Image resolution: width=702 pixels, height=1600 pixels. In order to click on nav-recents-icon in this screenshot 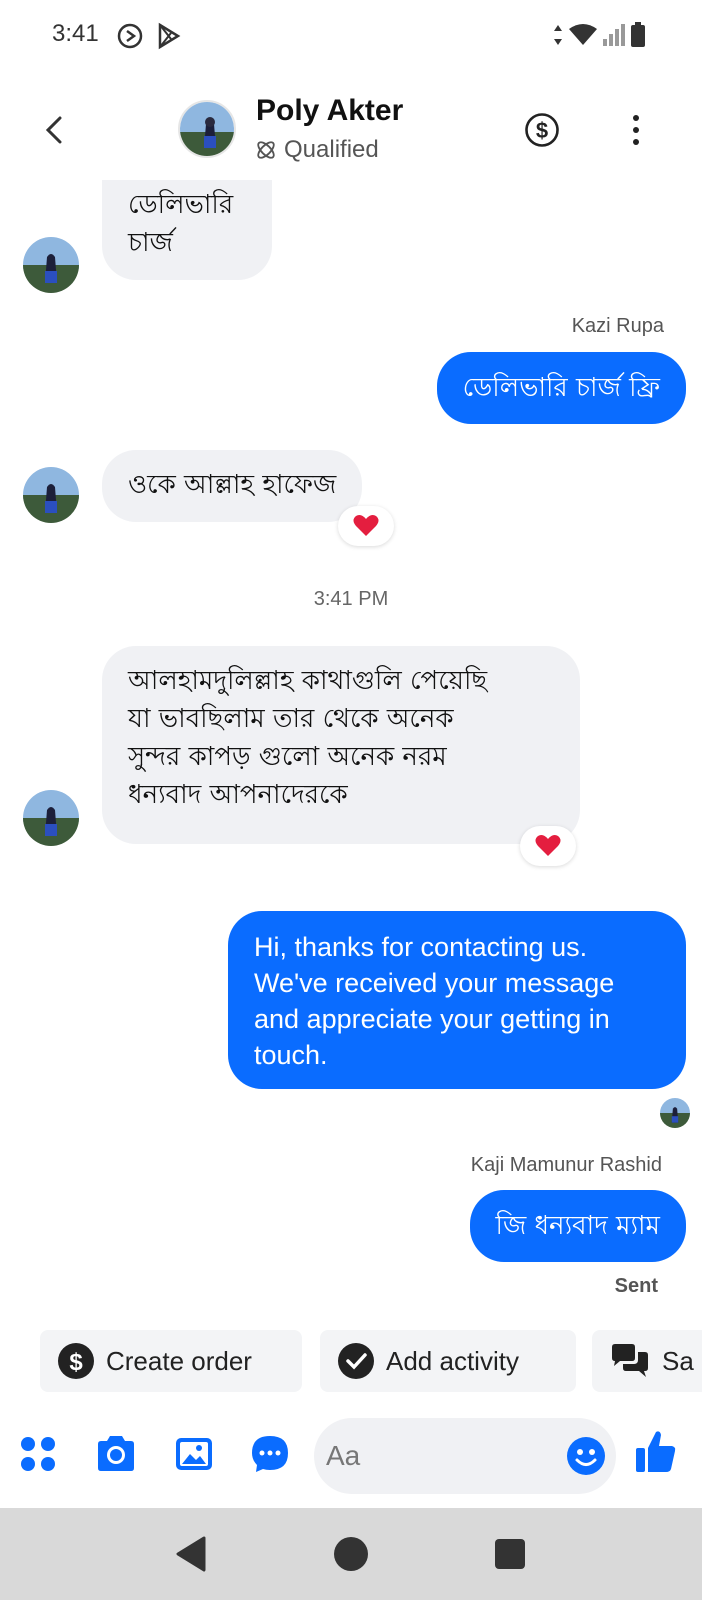, I will do `click(510, 1554)`.